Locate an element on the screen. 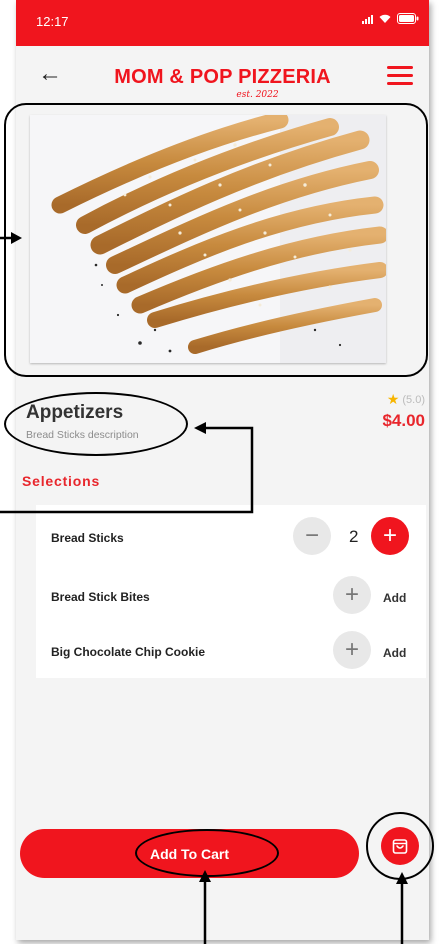  quantity-value: 2 is located at coordinates (354, 536).